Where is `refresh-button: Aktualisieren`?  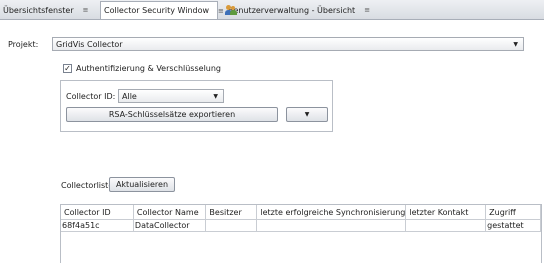
refresh-button: Aktualisieren is located at coordinates (142, 184).